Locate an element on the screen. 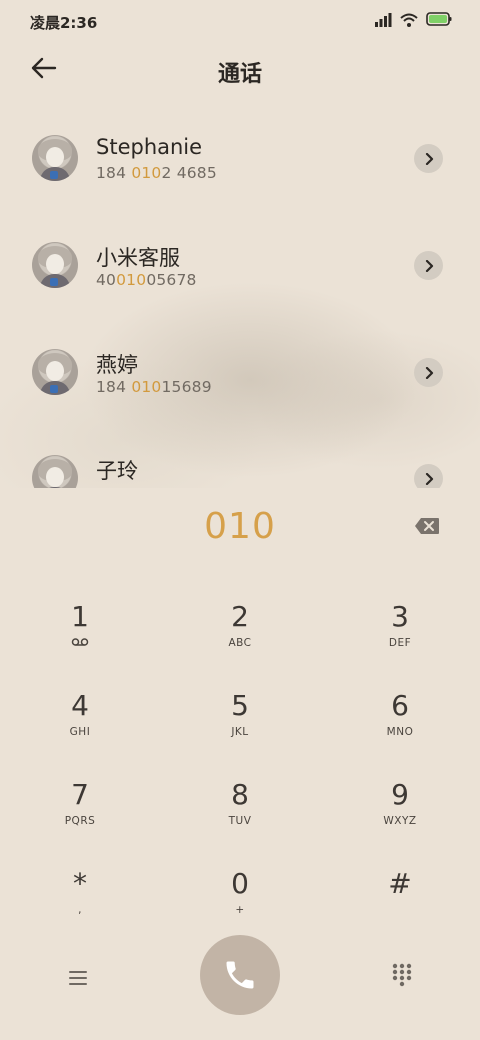 This screenshot has width=480, height=1040. header: 通话 is located at coordinates (240, 70).